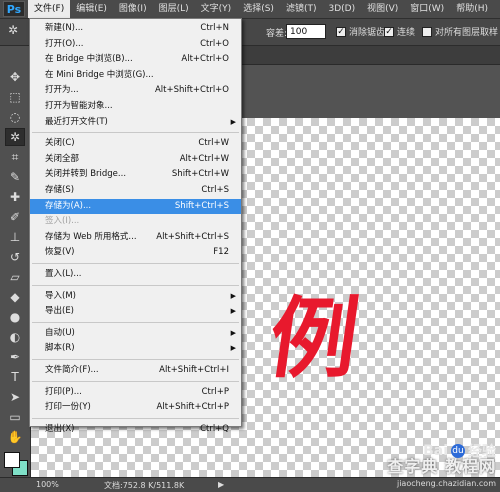 The width and height of the screenshot is (500, 492). I want to click on hand-tool-icon: ✋, so click(15, 437).